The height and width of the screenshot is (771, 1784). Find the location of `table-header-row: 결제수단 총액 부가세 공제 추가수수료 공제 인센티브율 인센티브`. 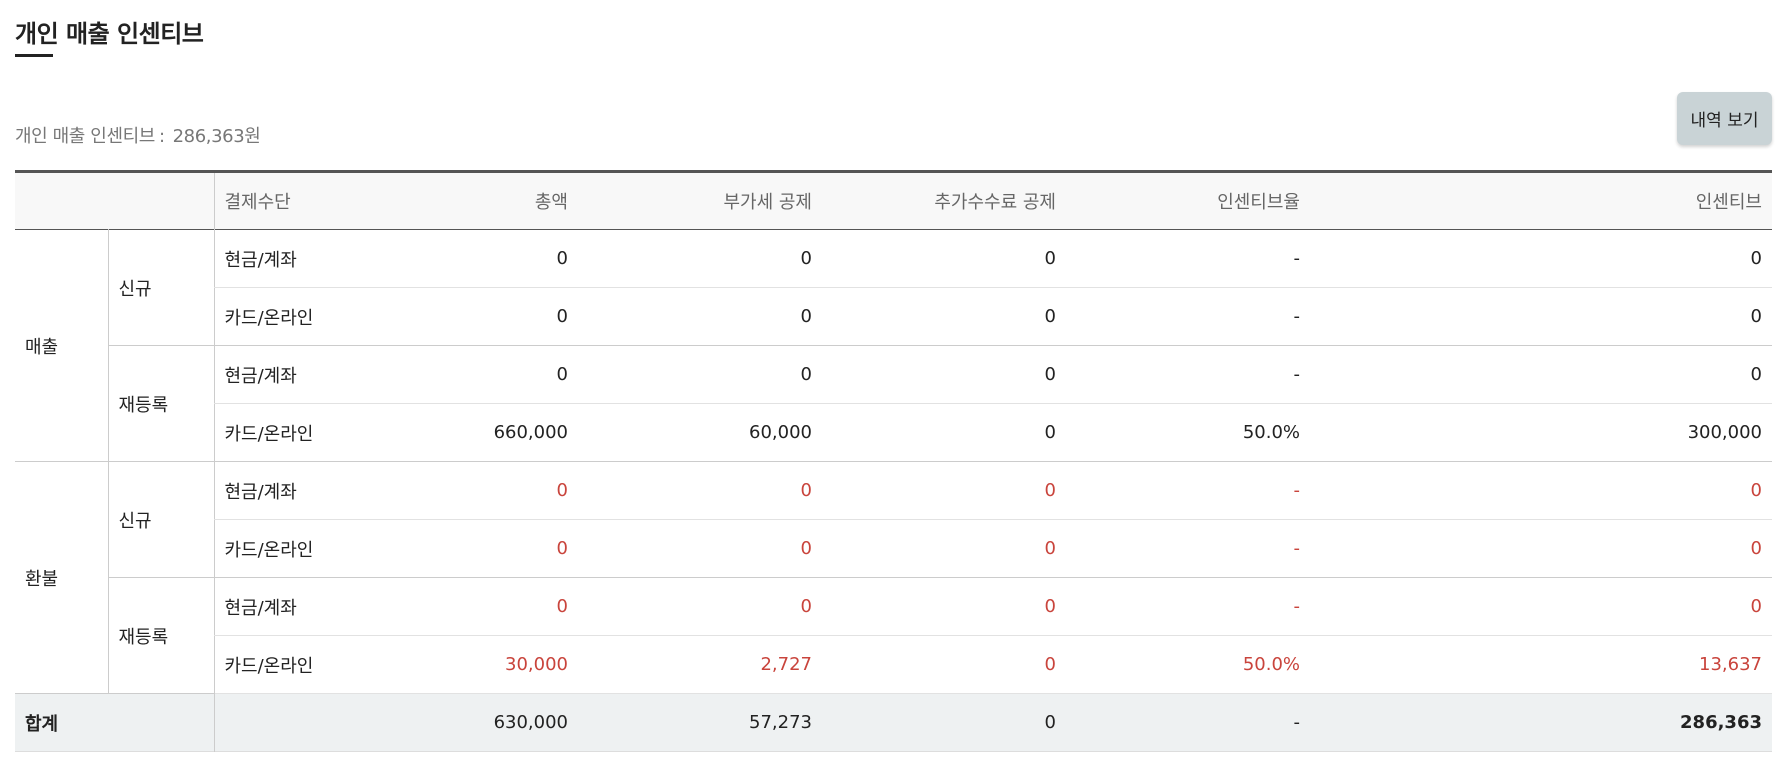

table-header-row: 결제수단 총액 부가세 공제 추가수수료 공제 인센티브율 인센티브 is located at coordinates (893, 200).